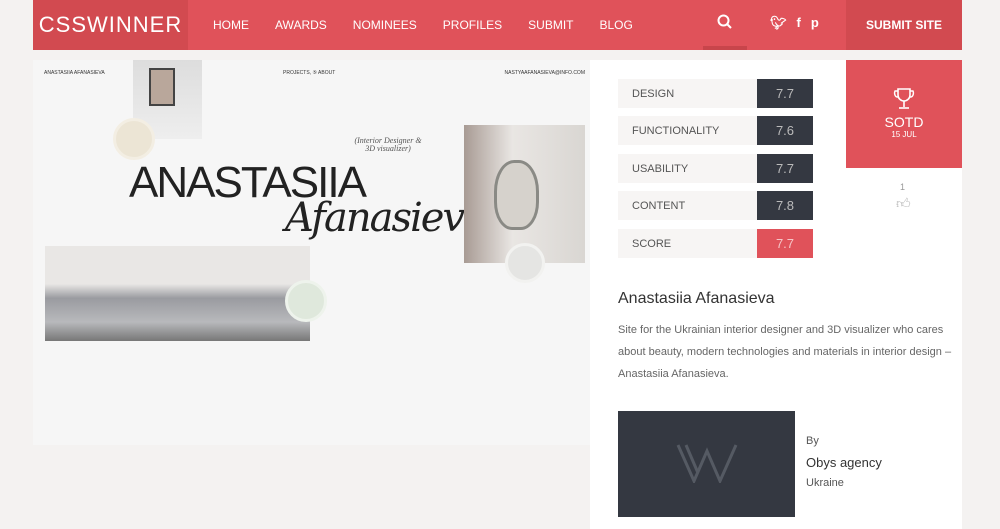 This screenshot has height=529, width=1000. I want to click on sotd-badge: SOTD 15 JUL, so click(904, 114).